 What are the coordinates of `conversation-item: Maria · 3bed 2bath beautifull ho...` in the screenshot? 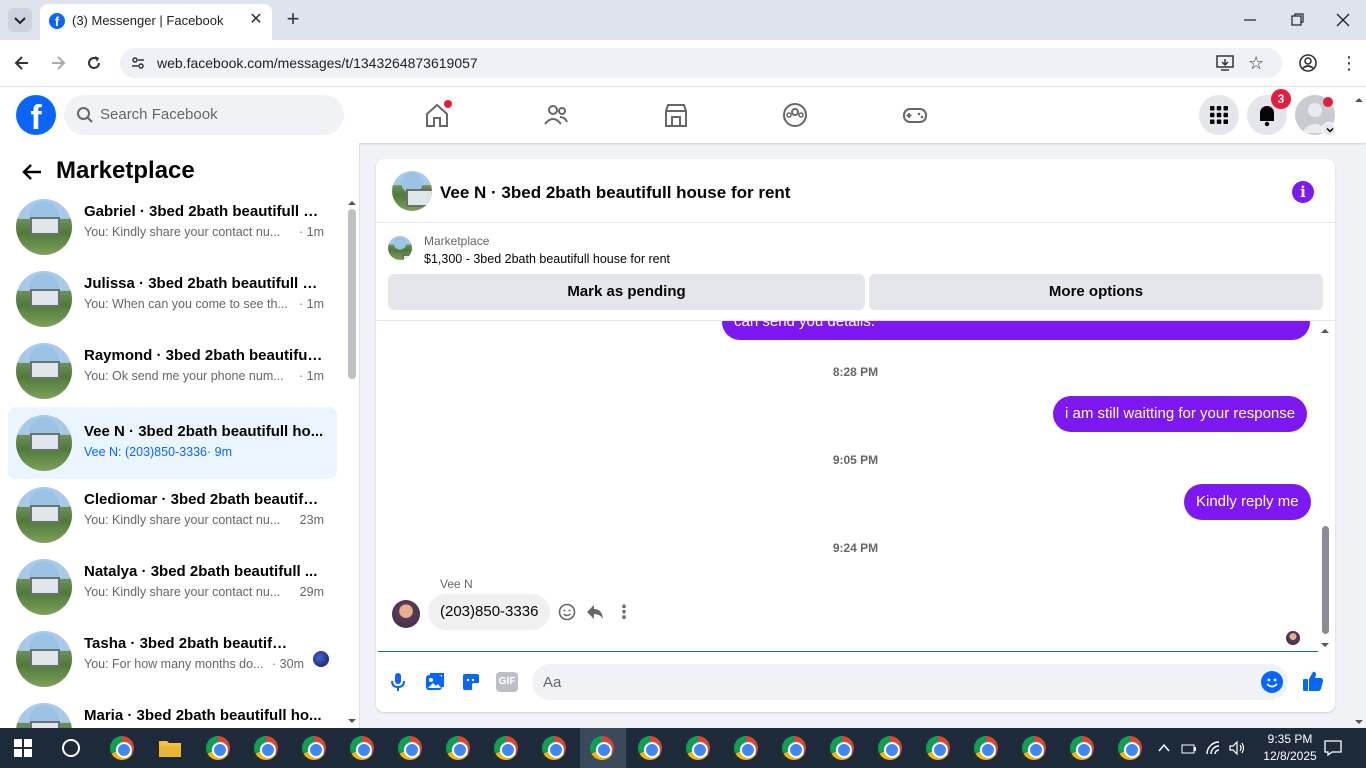 It's located at (172, 714).